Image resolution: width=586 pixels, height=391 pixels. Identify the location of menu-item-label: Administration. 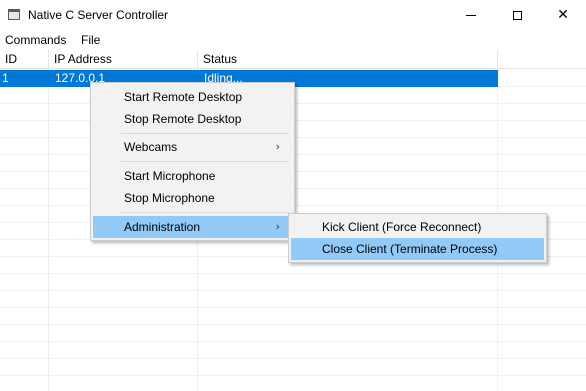
(162, 227).